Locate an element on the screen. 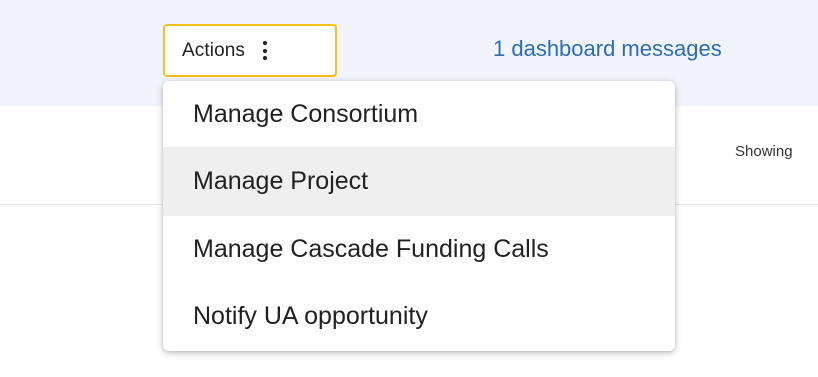 The image size is (818, 377). kebab-vertical-icon is located at coordinates (265, 50).